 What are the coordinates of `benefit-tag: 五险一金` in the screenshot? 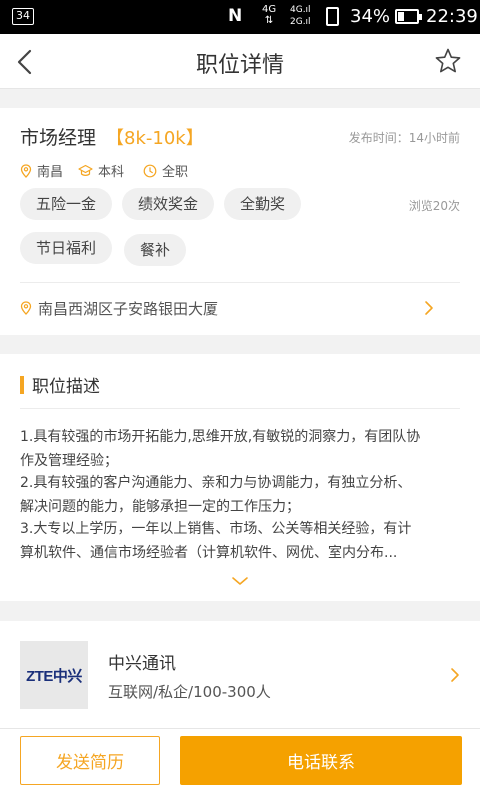 It's located at (66, 204).